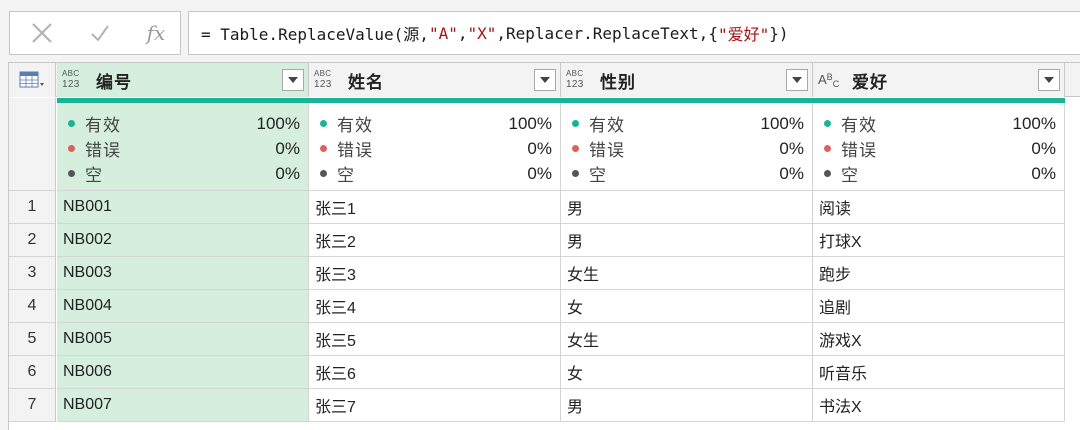 This screenshot has width=1080, height=430. Describe the element at coordinates (939, 240) in the screenshot. I see `table-cell: 打球X` at that location.